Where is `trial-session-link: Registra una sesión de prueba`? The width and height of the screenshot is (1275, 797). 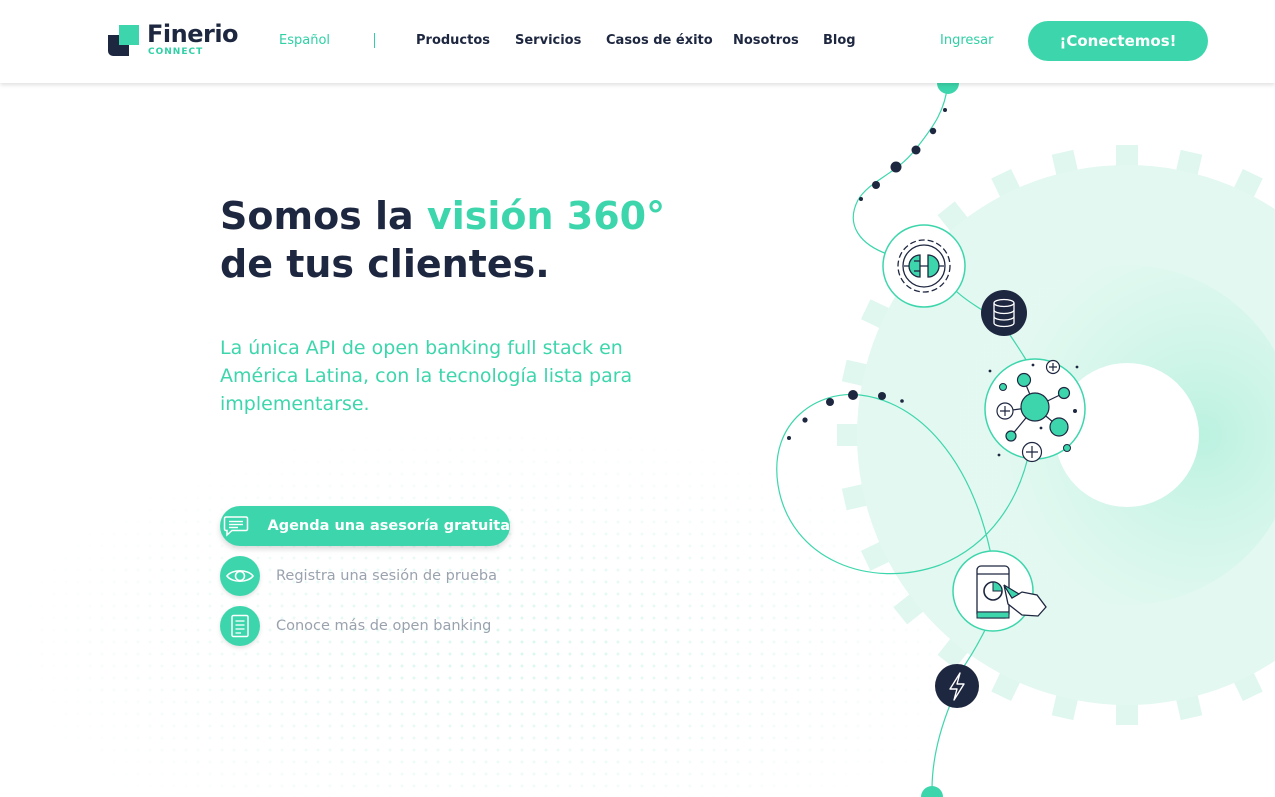 trial-session-link: Registra una sesión de prueba is located at coordinates (358, 576).